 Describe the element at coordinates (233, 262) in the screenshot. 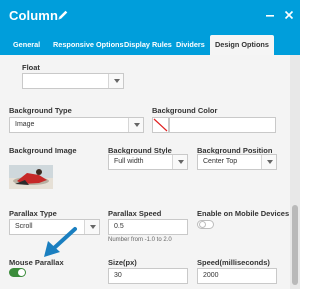

I see `speed-label: Speed(milliseconds)` at that location.